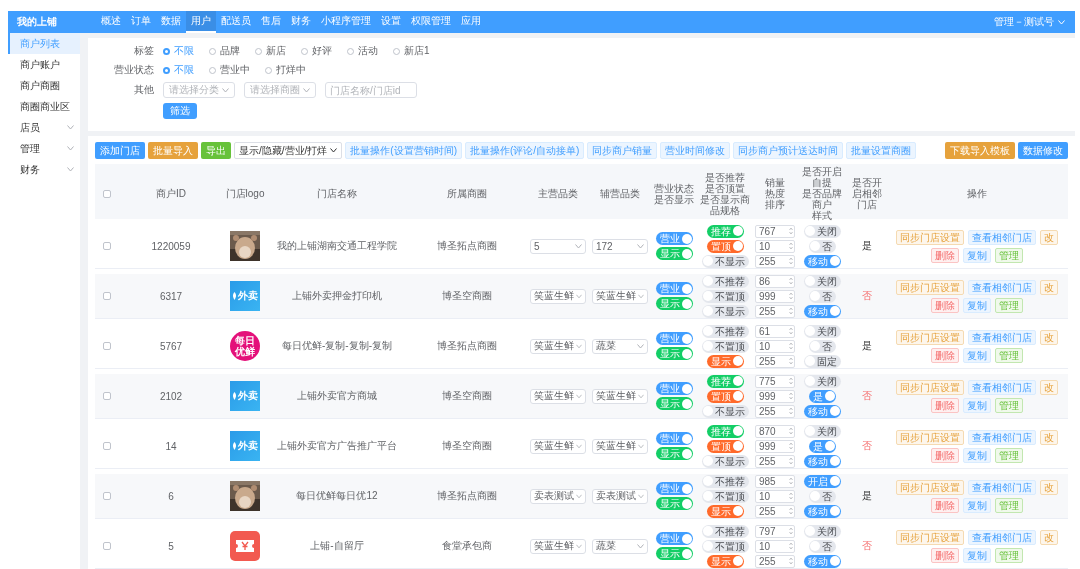 Image resolution: width=1080 pixels, height=569 pixels. Describe the element at coordinates (301, 22) in the screenshot. I see `nav-tab: 财务` at that location.